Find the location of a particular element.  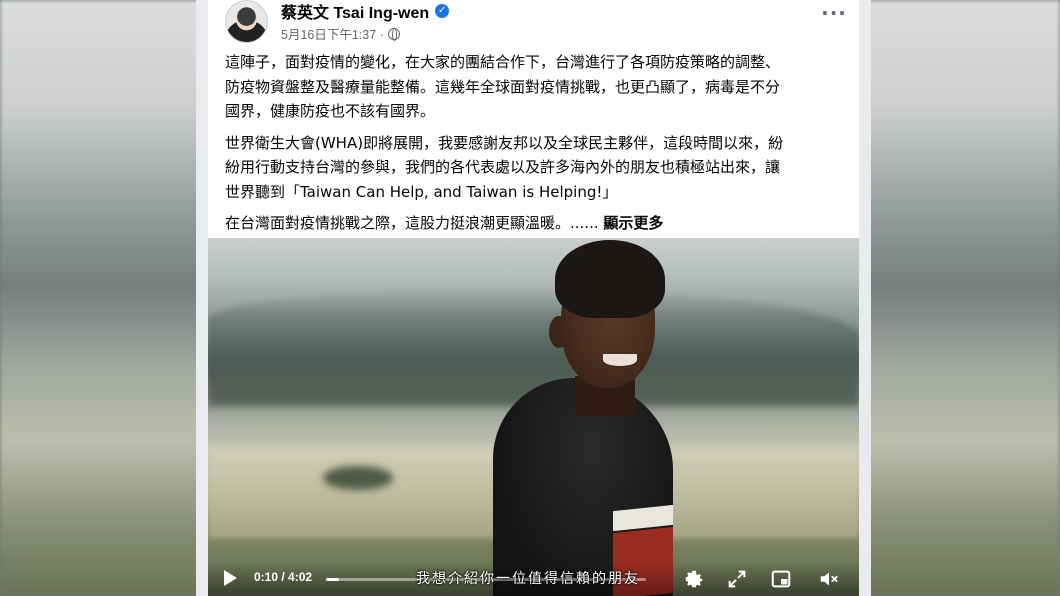

author-name: 蔡英文 Tsai Ing-wen is located at coordinates (355, 11).